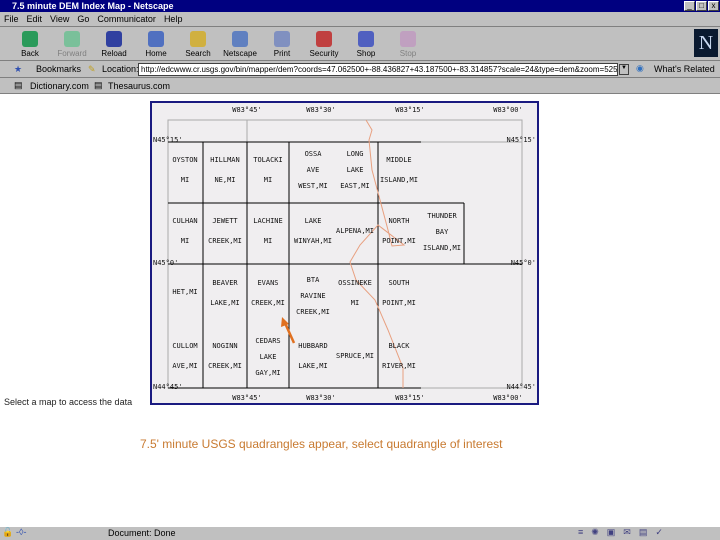  What do you see at coordinates (689, 6) in the screenshot?
I see `minimize-button: _` at bounding box center [689, 6].